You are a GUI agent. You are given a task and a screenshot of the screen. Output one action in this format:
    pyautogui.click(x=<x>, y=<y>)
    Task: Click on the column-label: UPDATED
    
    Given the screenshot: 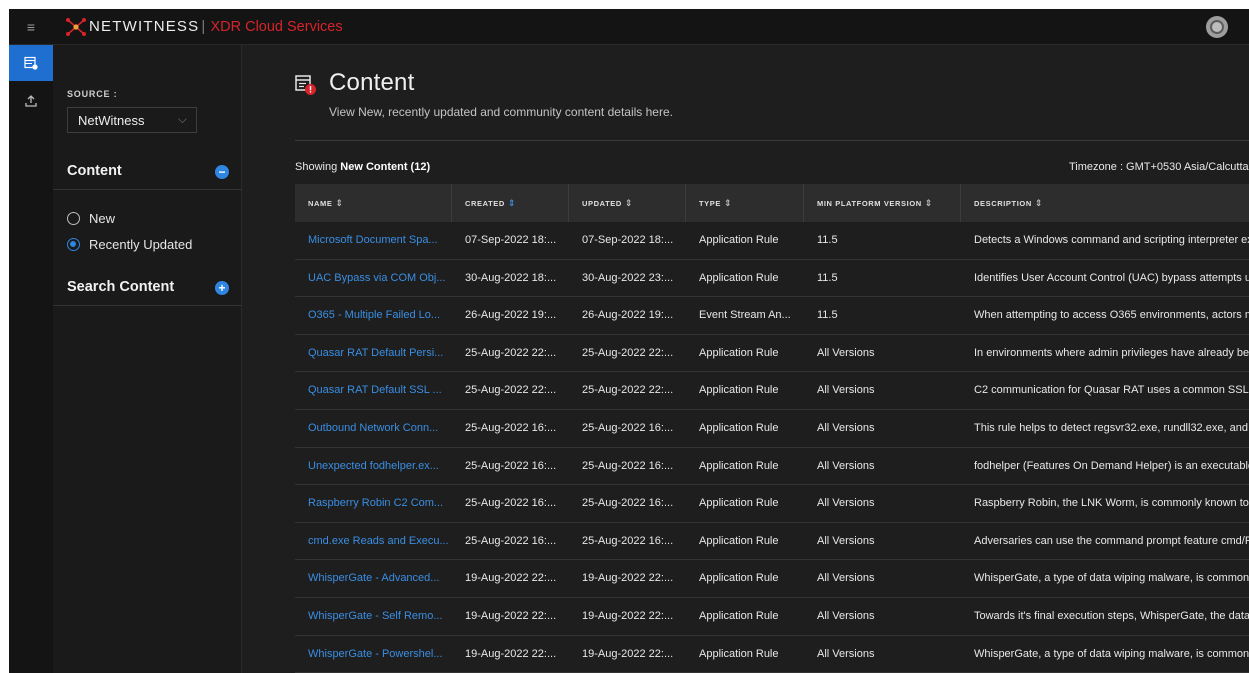 What is the action you would take?
    pyautogui.click(x=602, y=203)
    